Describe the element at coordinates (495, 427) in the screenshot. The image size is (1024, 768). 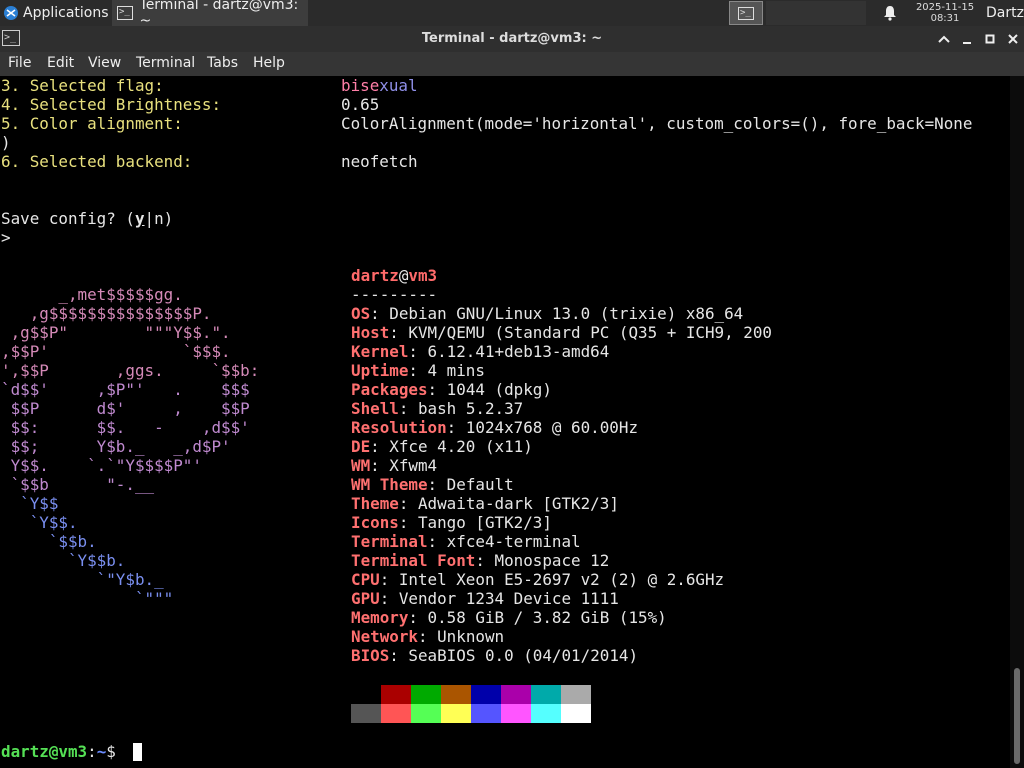
I see `sysinfo-row: Resolution: 1024x768 @ 60.00Hz` at that location.